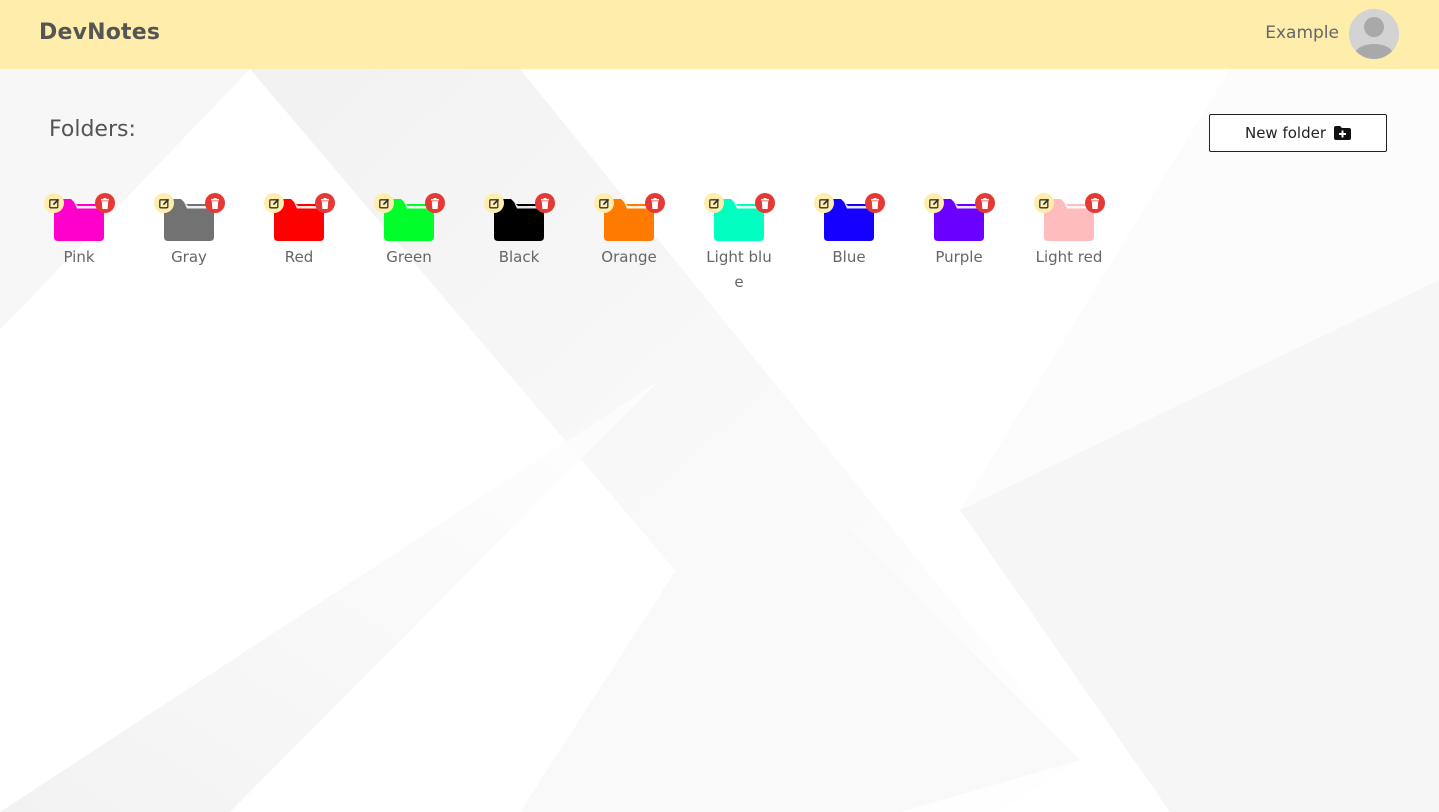  I want to click on folder-item: Gray, so click(189, 244).